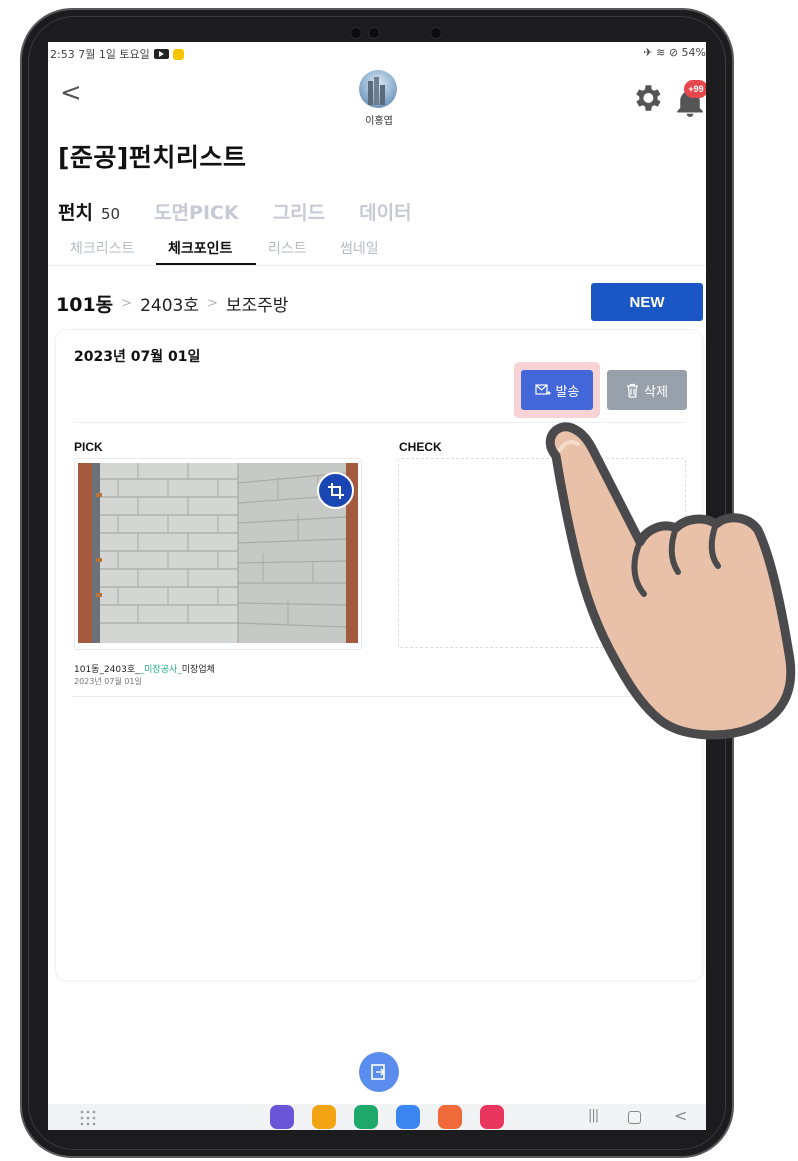 The image size is (798, 1161). Describe the element at coordinates (647, 98) in the screenshot. I see `gear-icon` at that location.